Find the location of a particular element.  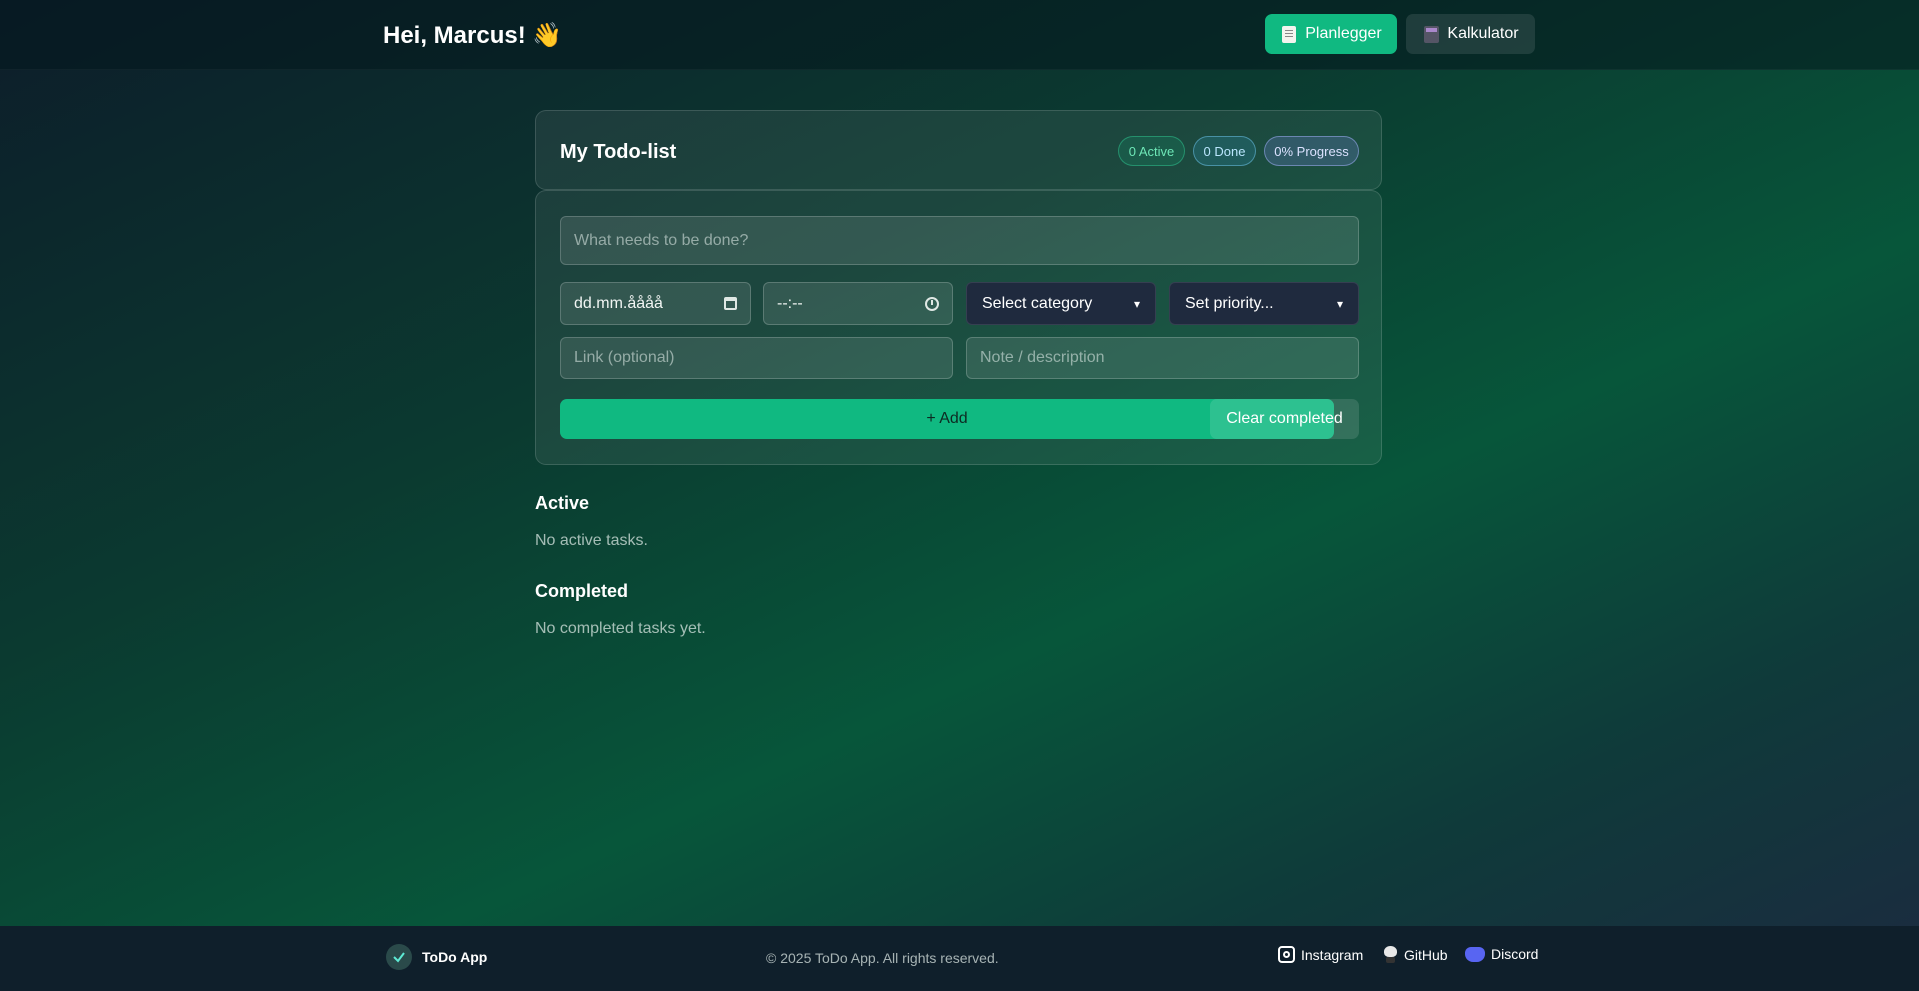

github-link: GitHub is located at coordinates (1415, 955).